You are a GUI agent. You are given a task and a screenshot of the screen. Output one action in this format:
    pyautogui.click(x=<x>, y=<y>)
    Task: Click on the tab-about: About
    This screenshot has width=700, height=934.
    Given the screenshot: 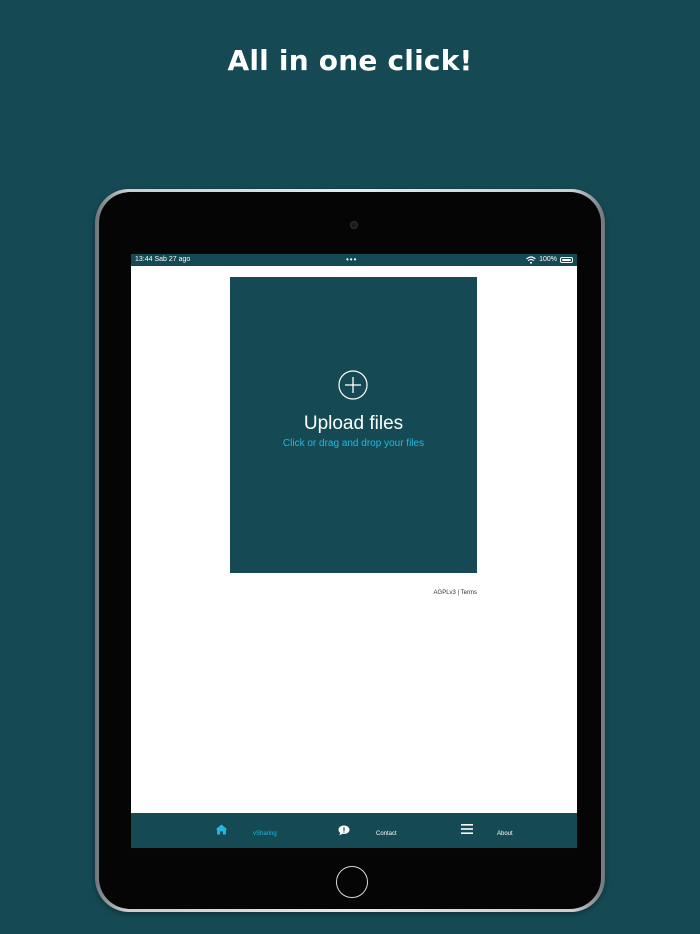 What is the action you would take?
    pyautogui.click(x=500, y=830)
    